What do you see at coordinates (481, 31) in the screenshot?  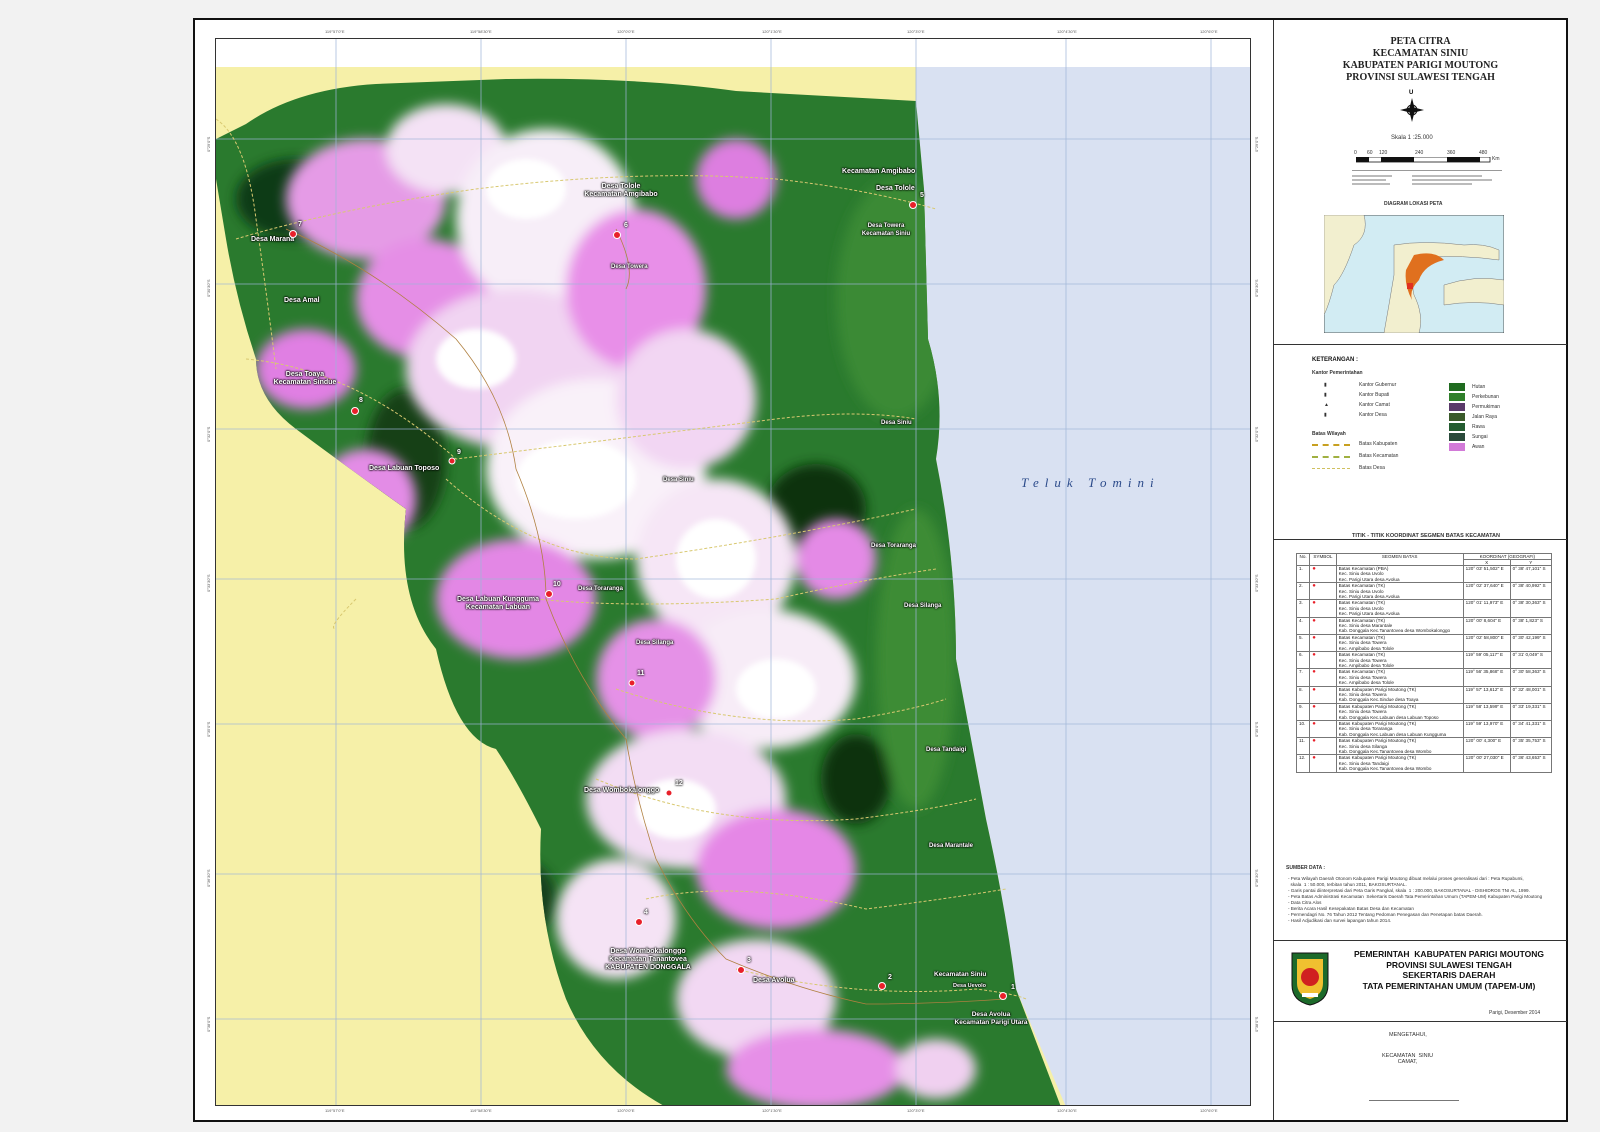 I see `tick-top: 119°58'30"E` at bounding box center [481, 31].